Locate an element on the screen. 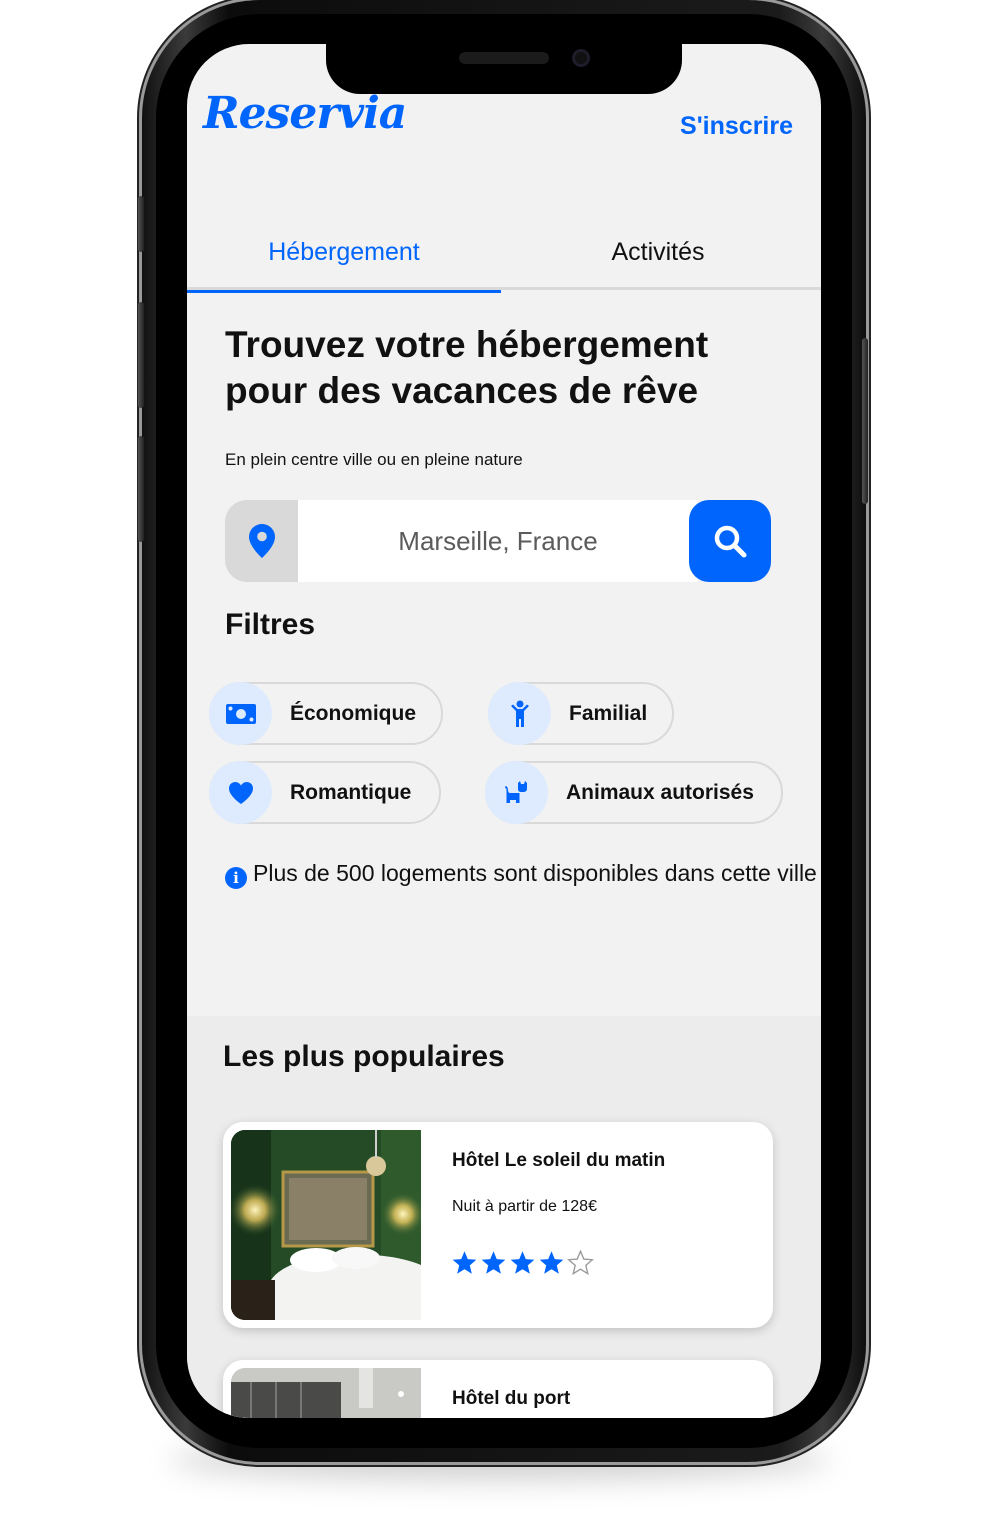  tab-hebergement: Hébergement is located at coordinates (344, 253).